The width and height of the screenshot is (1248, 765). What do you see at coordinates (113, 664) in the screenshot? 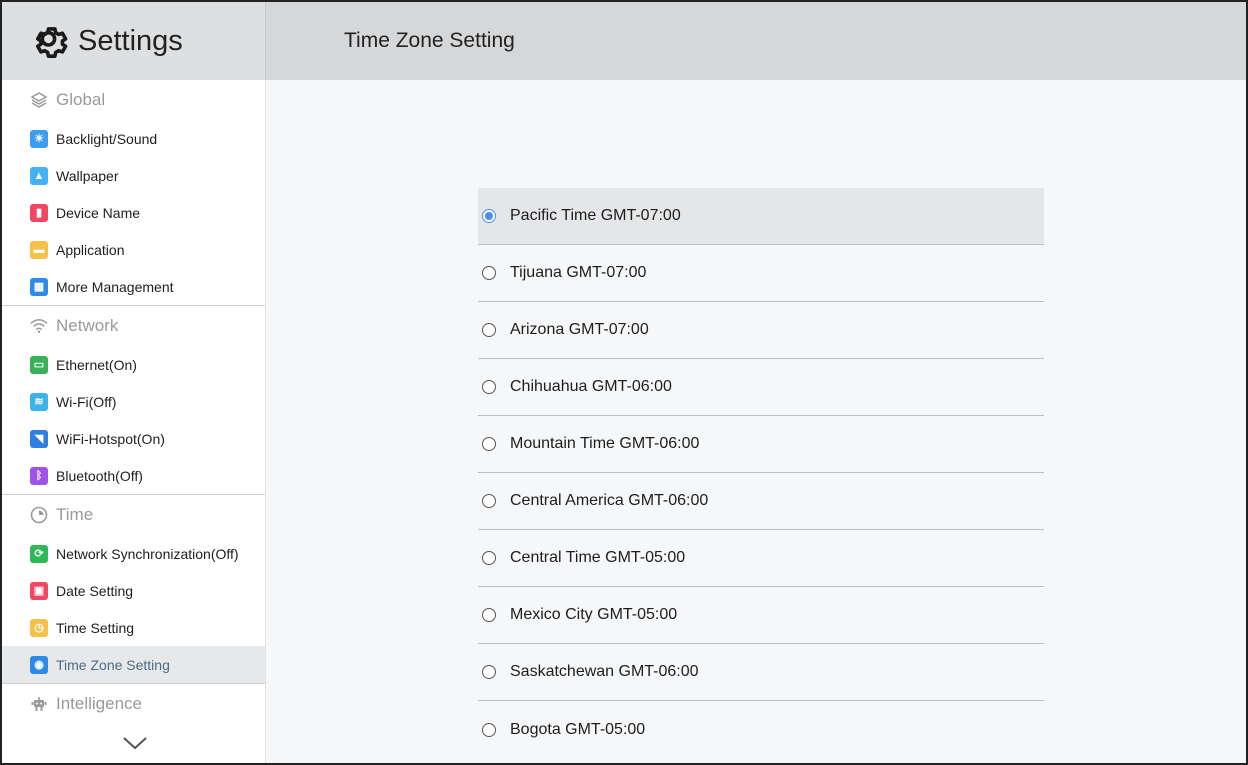
I see `sidebar-item-label: Time Zone Setting` at bounding box center [113, 664].